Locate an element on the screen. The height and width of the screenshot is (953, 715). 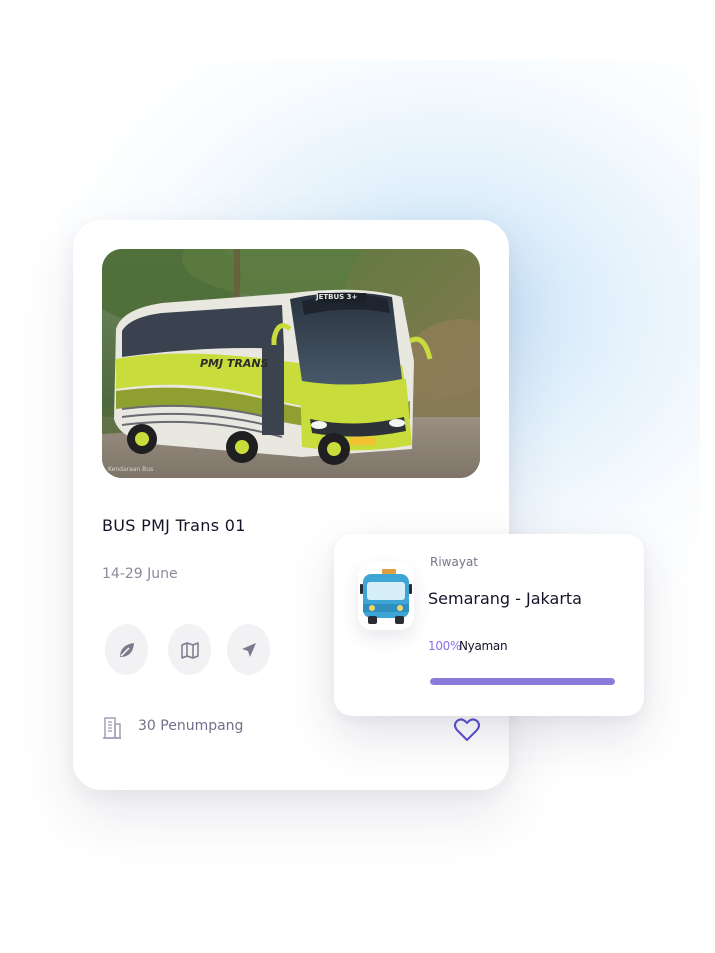
route-title: Semarang - Jakarta is located at coordinates (505, 598).